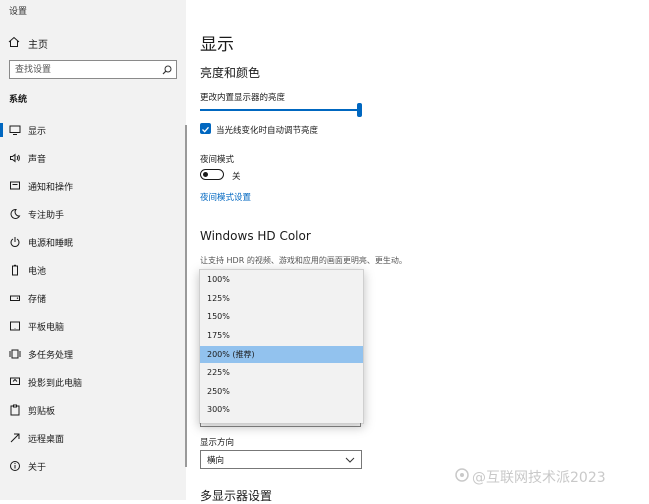 This screenshot has height=504, width=649. Describe the element at coordinates (51, 355) in the screenshot. I see `sidebar-item-label: 多任务处理` at that location.